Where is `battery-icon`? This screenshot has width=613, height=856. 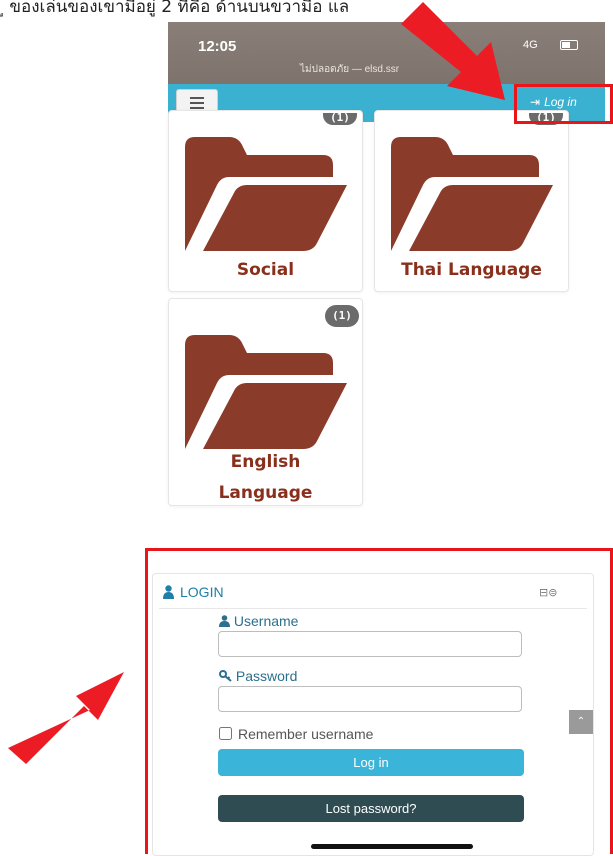 battery-icon is located at coordinates (569, 45).